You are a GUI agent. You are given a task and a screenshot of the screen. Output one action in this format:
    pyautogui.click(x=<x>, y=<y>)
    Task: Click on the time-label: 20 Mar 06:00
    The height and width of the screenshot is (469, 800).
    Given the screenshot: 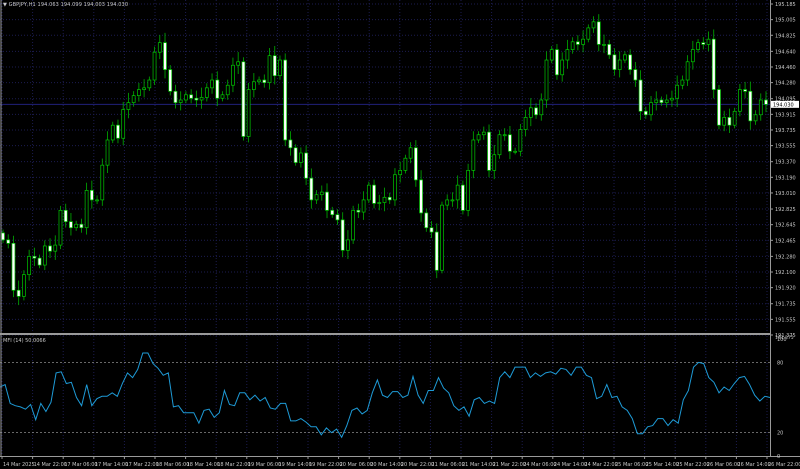 What is the action you would take?
    pyautogui.click(x=356, y=465)
    